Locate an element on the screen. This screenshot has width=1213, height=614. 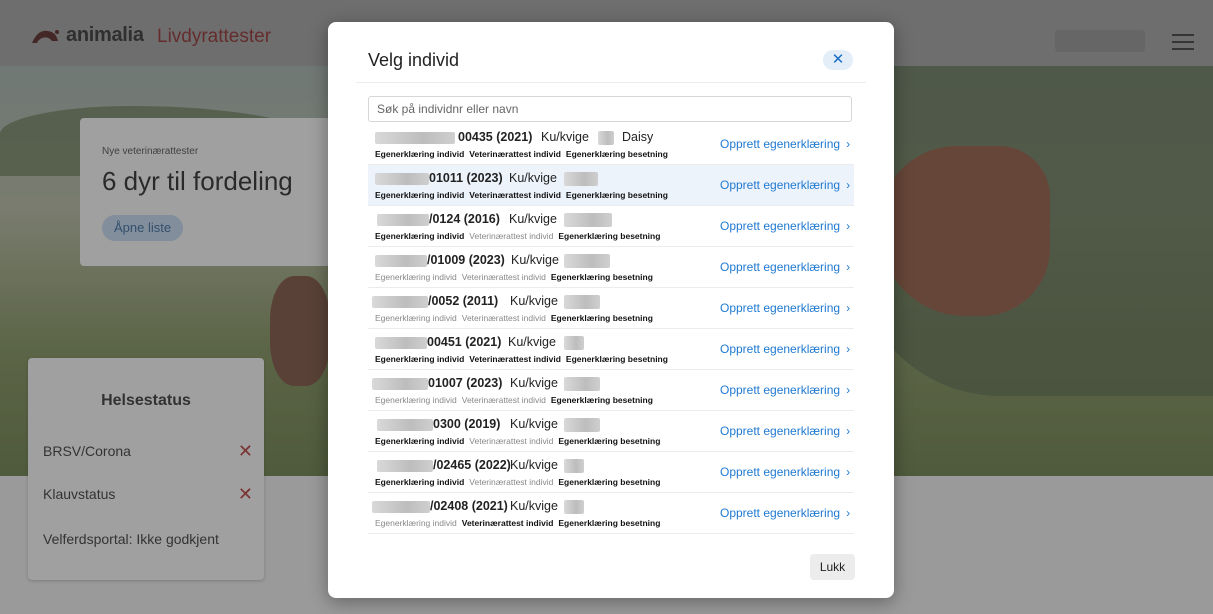
individual-number: /02408 (2021) is located at coordinates (469, 506).